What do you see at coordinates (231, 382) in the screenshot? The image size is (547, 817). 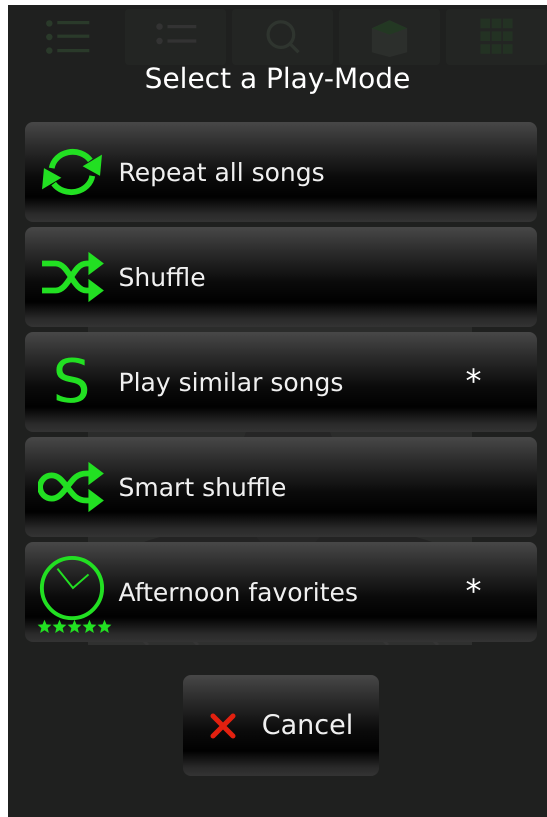 I see `option-label: Play similar songs` at bounding box center [231, 382].